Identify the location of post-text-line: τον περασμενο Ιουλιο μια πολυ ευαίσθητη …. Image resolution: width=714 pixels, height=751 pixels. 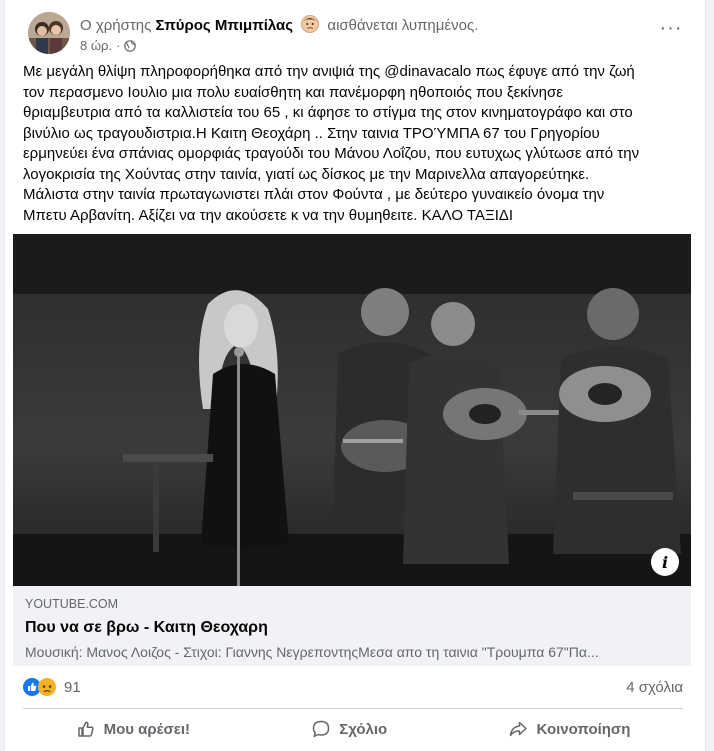
(293, 92).